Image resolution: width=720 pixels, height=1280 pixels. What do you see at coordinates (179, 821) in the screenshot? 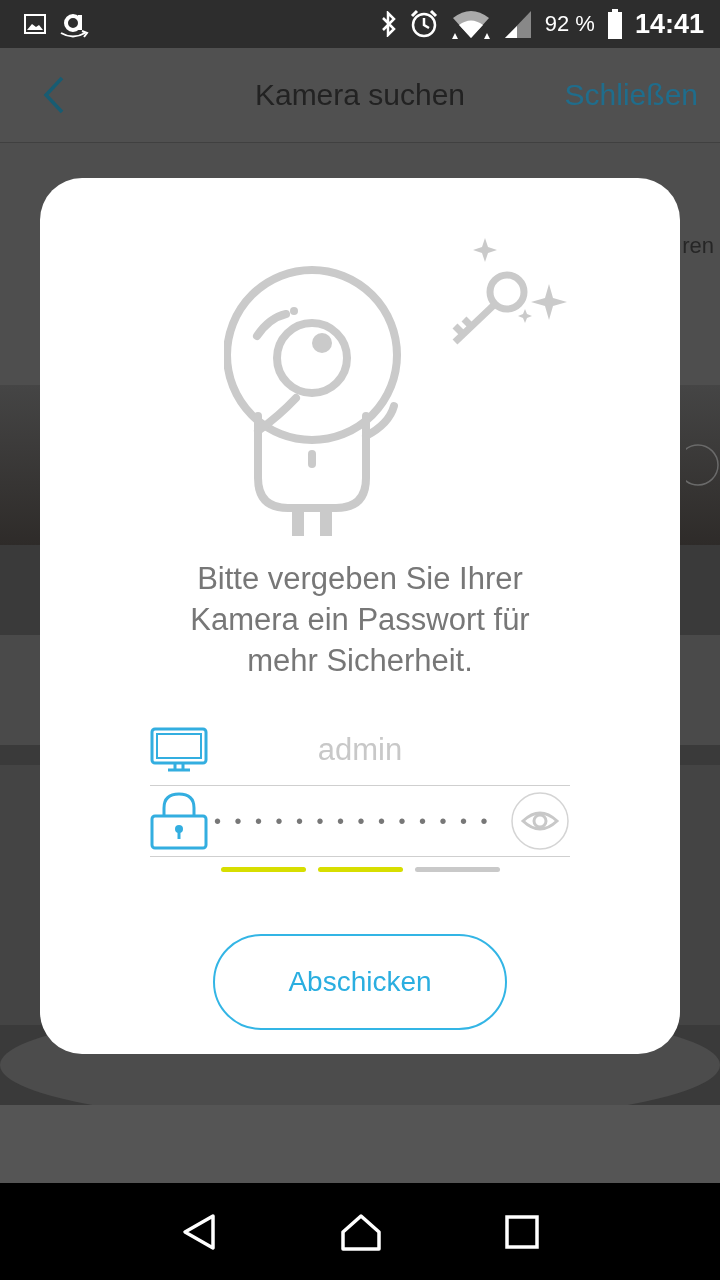
I see `padlock-icon` at bounding box center [179, 821].